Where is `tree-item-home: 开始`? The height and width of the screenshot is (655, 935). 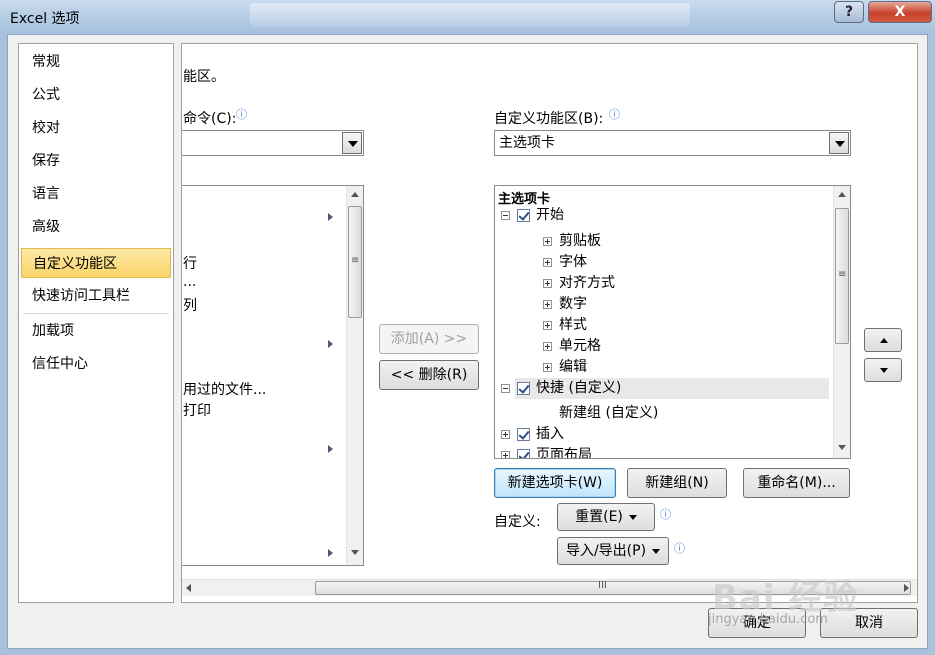 tree-item-home: 开始 is located at coordinates (664, 215).